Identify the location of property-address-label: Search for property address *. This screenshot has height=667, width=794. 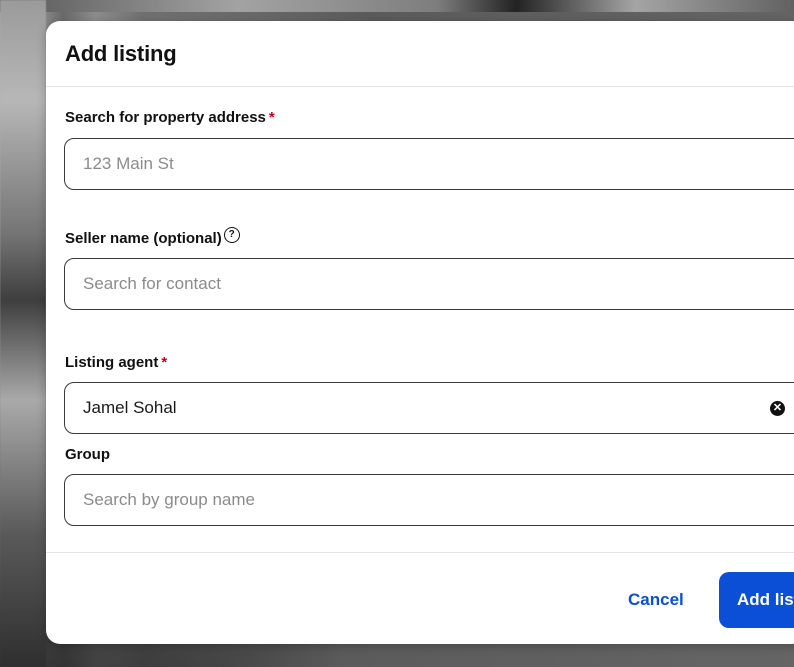
(170, 117).